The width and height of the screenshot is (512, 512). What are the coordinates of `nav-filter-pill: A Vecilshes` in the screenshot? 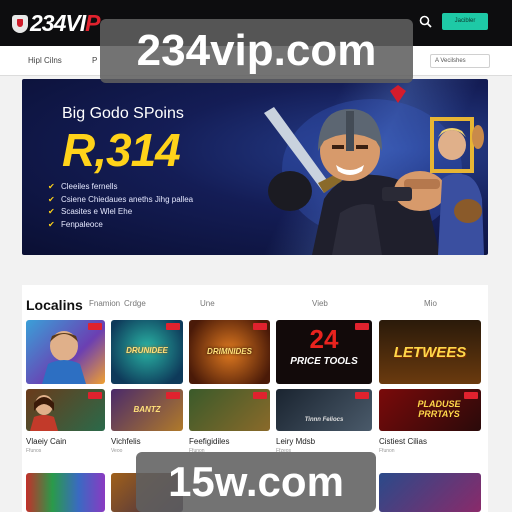 It's located at (460, 61).